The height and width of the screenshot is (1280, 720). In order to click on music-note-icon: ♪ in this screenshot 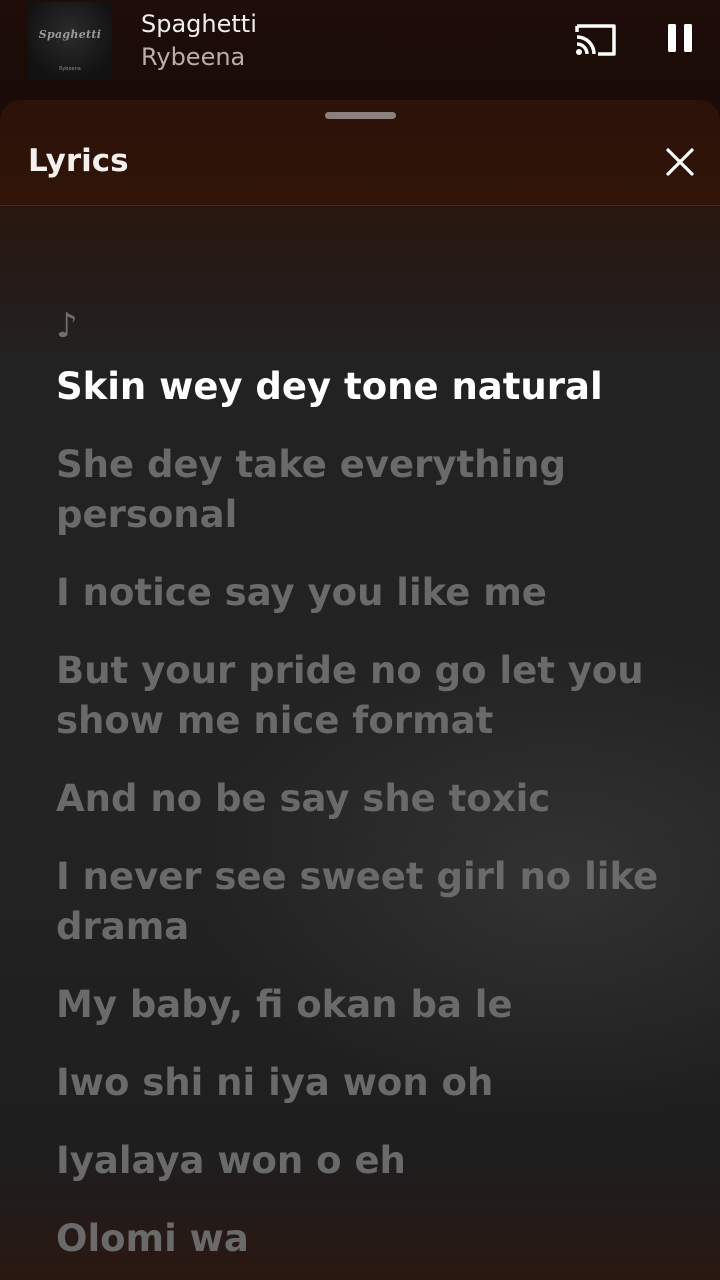, I will do `click(67, 326)`.